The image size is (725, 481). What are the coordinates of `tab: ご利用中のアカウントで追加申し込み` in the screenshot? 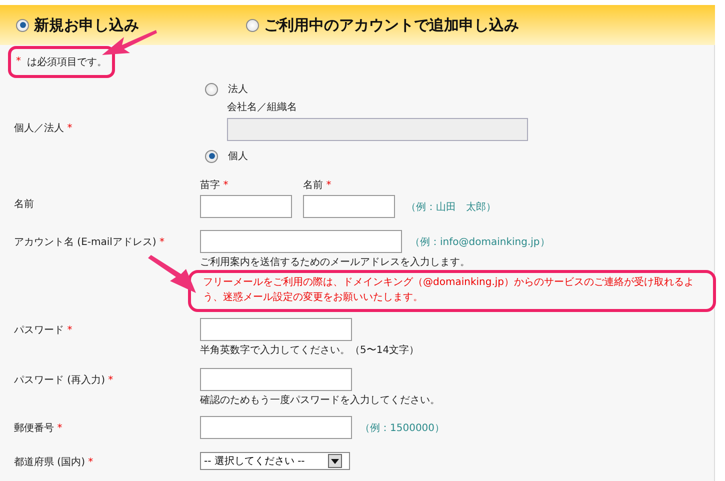 It's located at (382, 25).